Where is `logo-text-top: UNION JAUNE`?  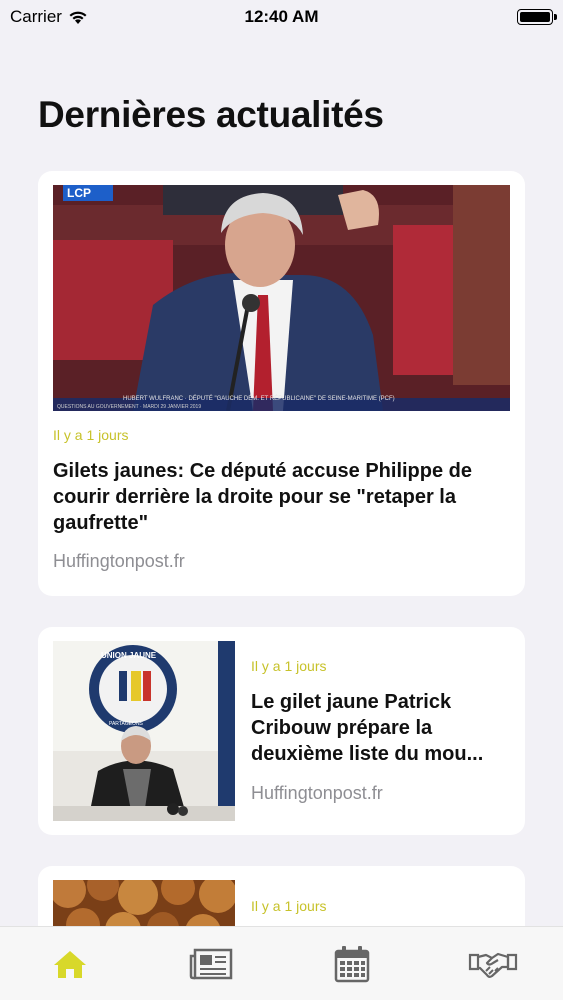
logo-text-top: UNION JAUNE is located at coordinates (129, 655).